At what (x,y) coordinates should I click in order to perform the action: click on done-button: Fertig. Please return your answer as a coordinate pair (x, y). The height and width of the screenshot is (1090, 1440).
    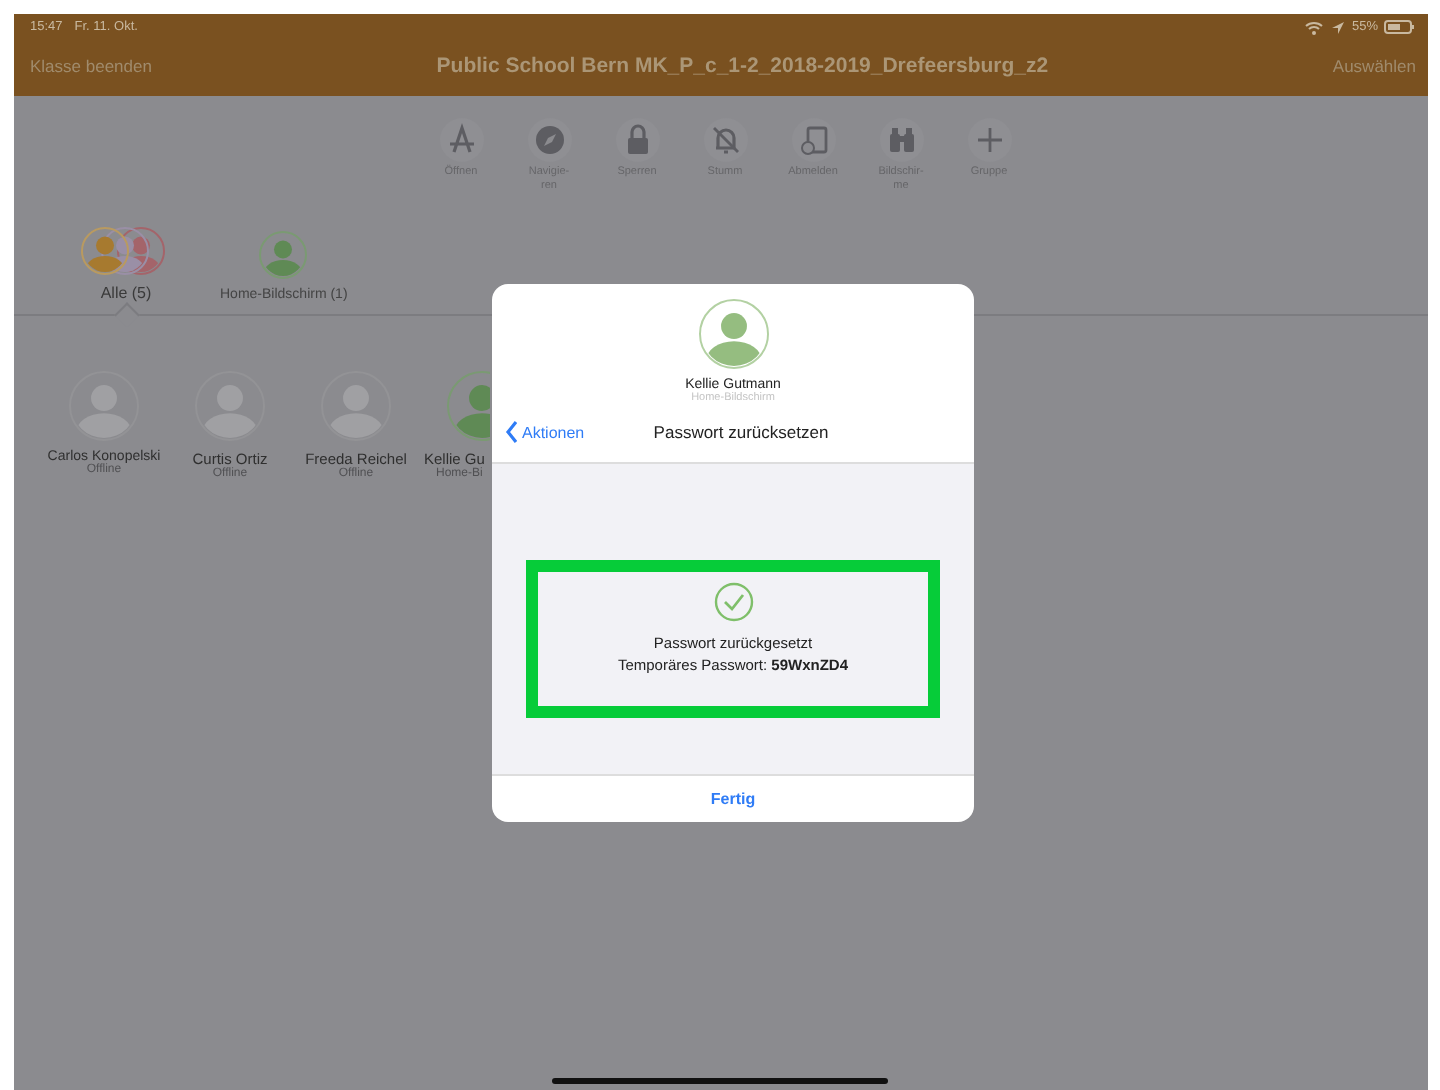
    Looking at the image, I should click on (733, 799).